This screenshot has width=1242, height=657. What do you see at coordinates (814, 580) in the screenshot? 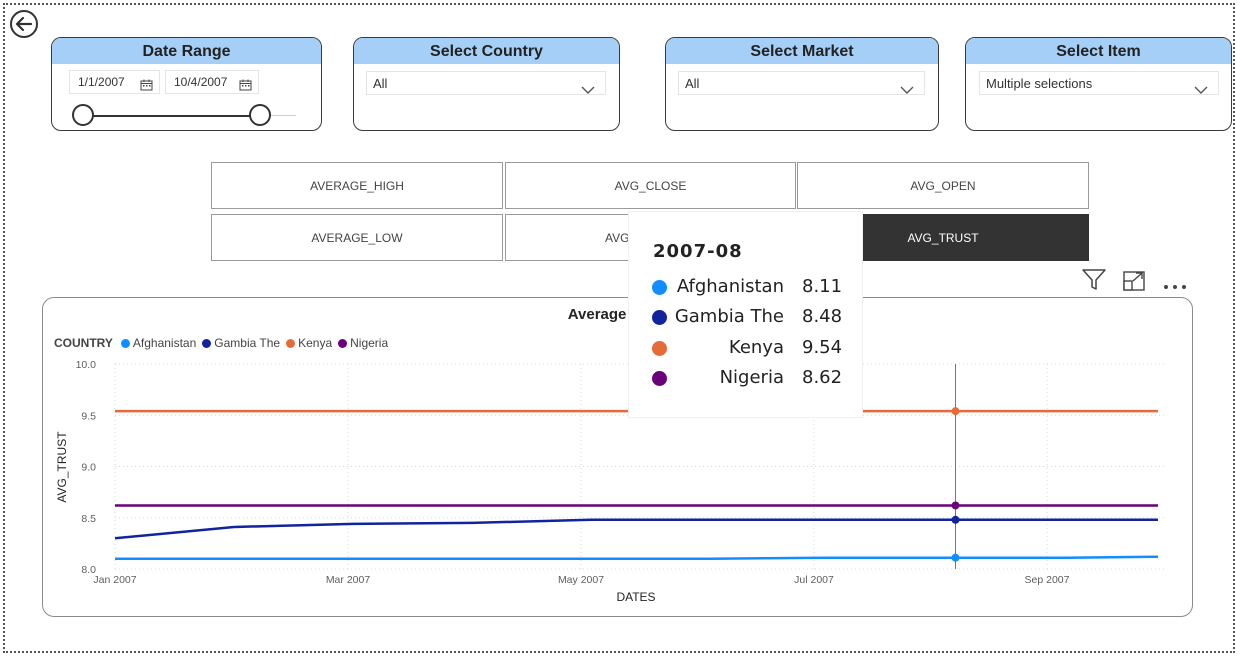
I see `x-tick-label: Jul 2007` at bounding box center [814, 580].